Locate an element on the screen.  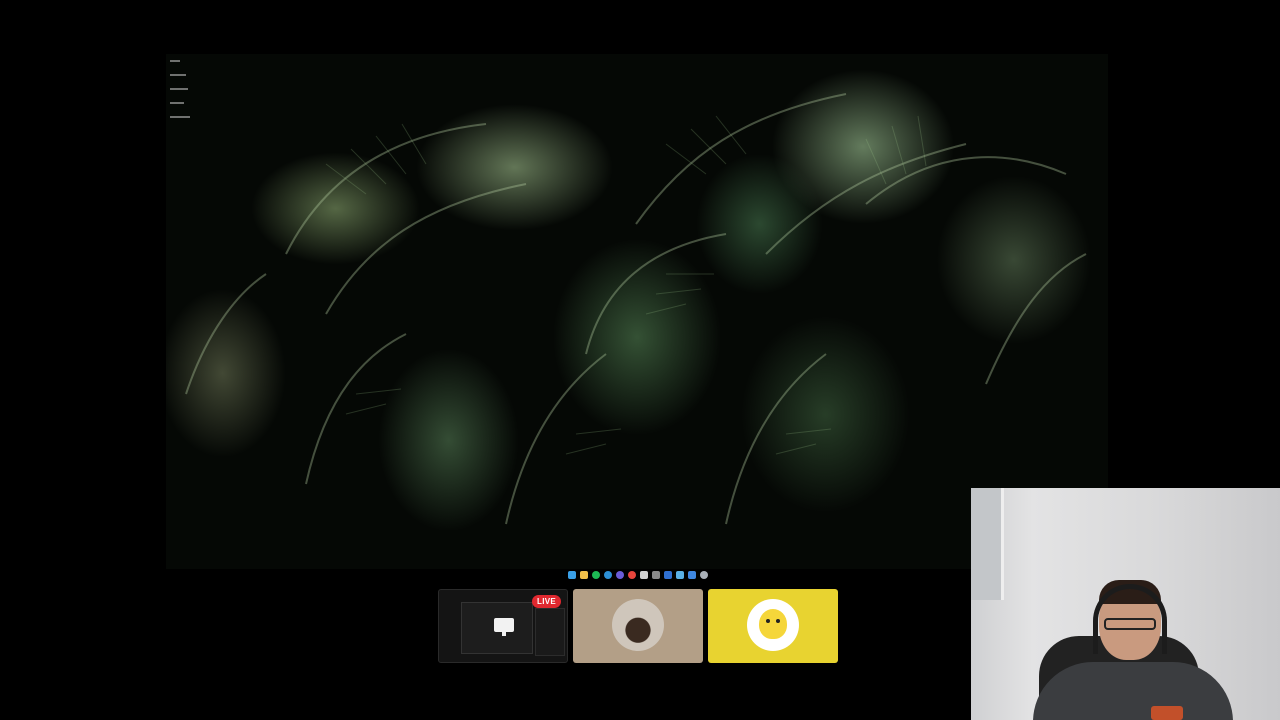
window-frame is located at coordinates (987, 544).